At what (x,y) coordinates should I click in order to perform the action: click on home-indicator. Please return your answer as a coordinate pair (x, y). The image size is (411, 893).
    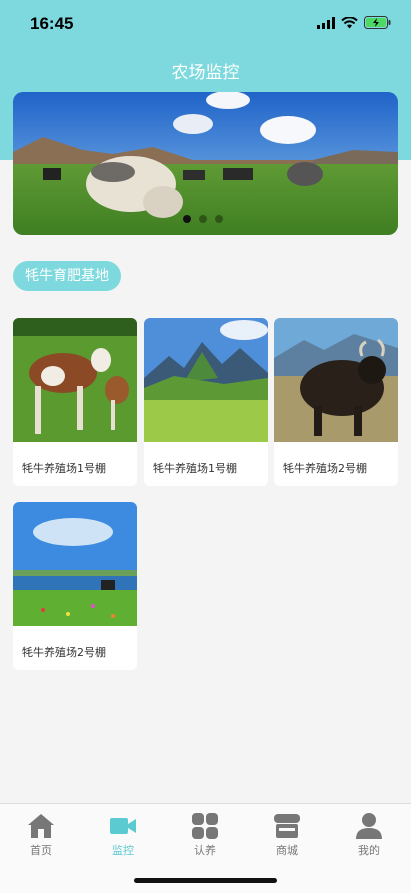
    Looking at the image, I should click on (205, 880).